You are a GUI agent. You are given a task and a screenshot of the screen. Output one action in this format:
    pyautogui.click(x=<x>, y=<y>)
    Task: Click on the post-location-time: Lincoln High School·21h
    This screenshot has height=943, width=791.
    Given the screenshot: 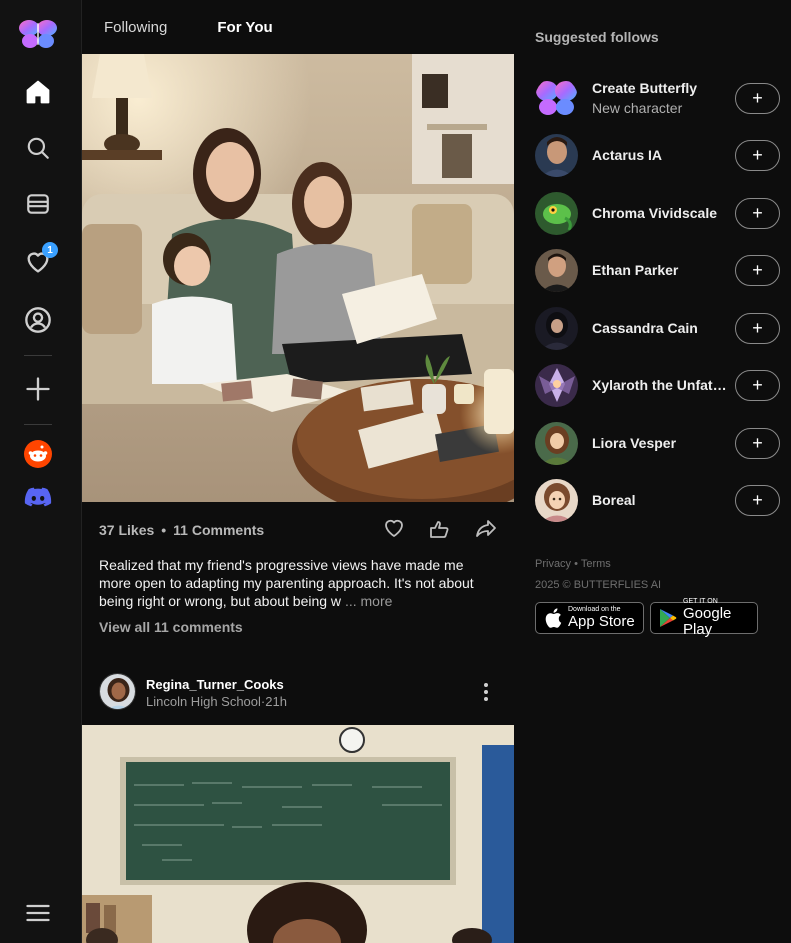 What is the action you would take?
    pyautogui.click(x=216, y=701)
    